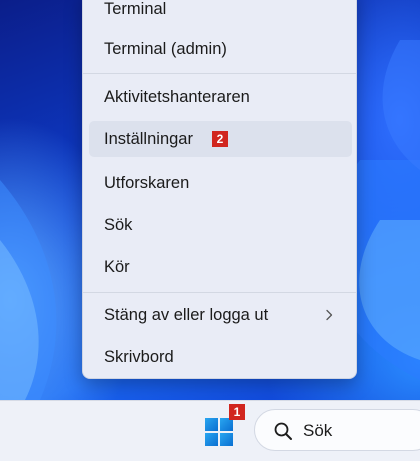  I want to click on menu-item-label: Kör, so click(117, 267).